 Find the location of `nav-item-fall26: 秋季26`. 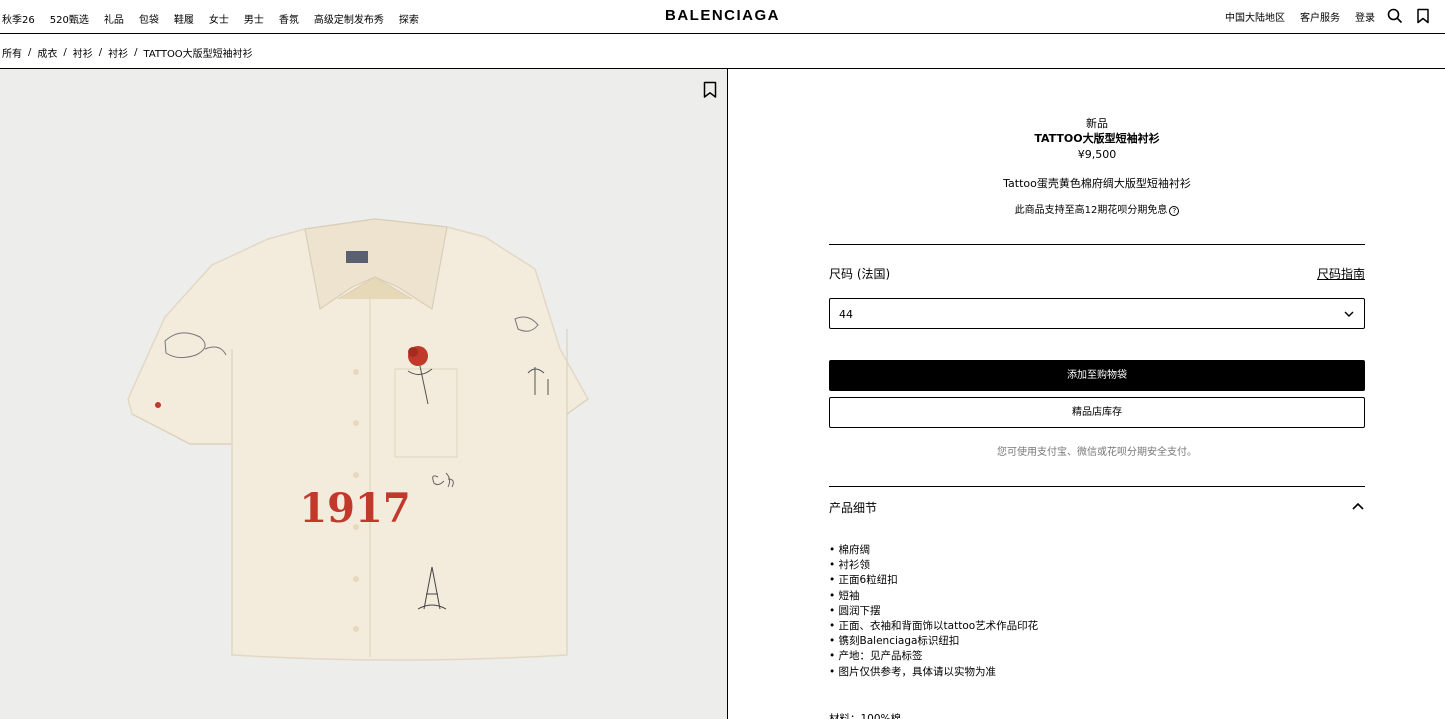

nav-item-fall26: 秋季26 is located at coordinates (18, 18).